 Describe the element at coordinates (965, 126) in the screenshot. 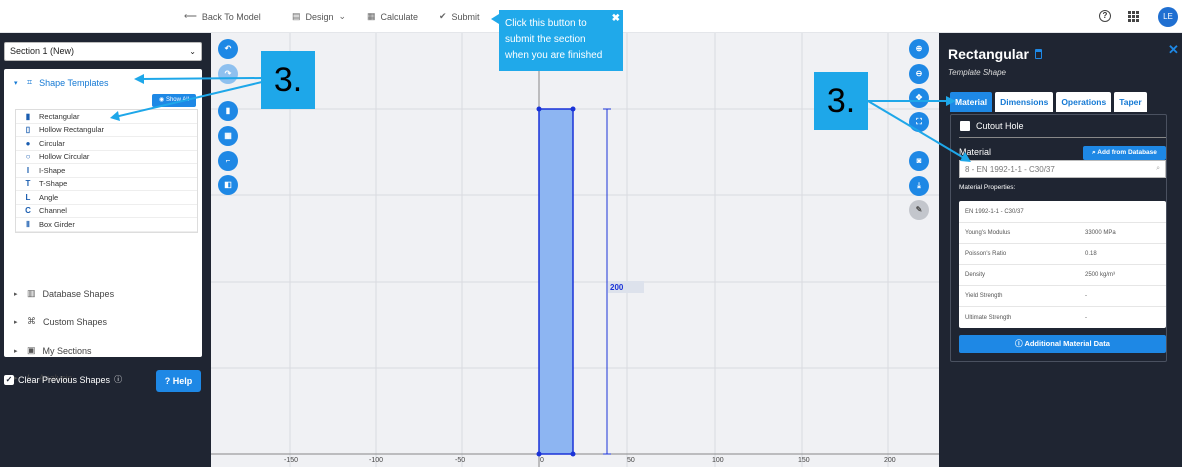

I see `checkbox-unchecked-icon` at that location.